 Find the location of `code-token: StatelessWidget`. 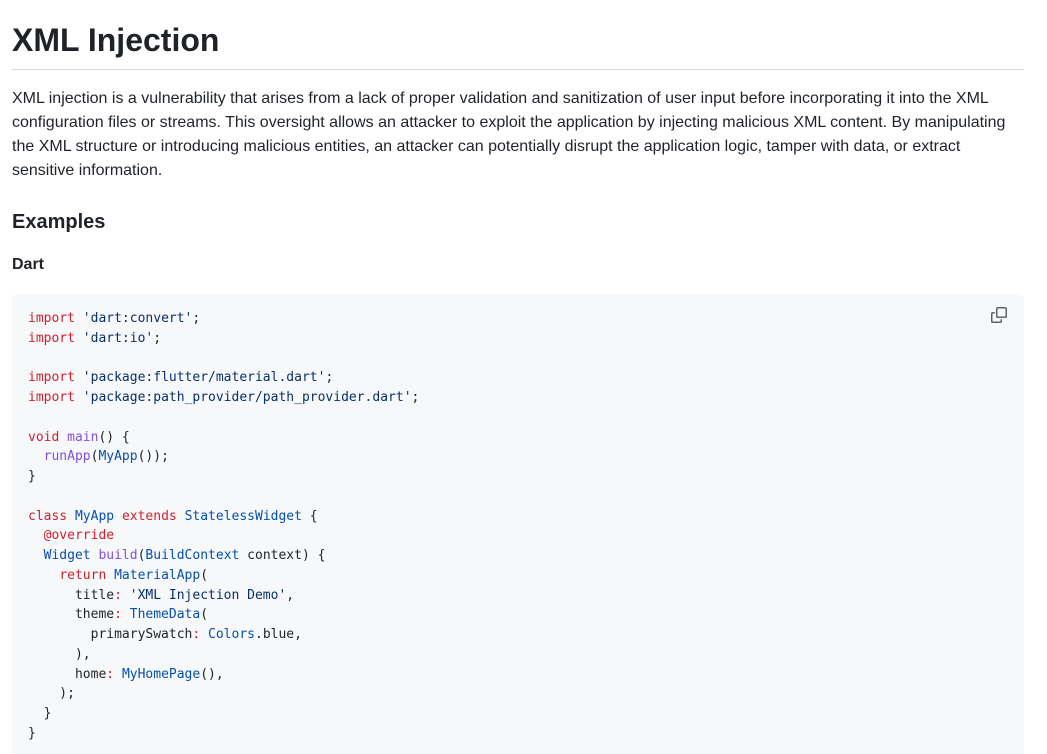

code-token: StatelessWidget is located at coordinates (243, 516).